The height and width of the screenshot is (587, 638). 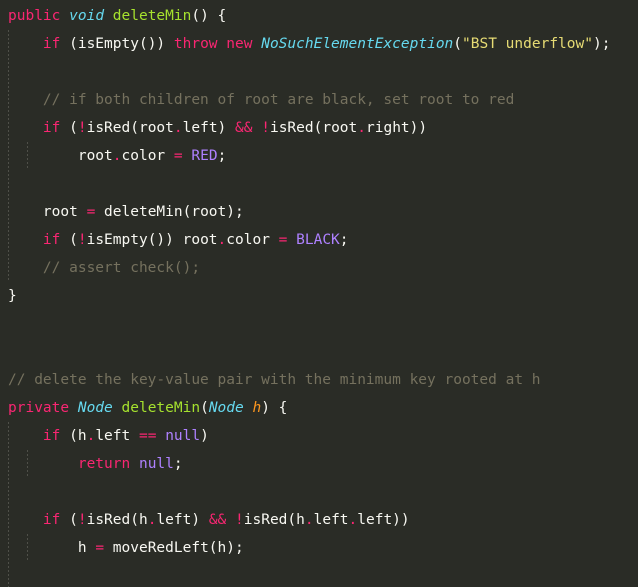 I want to click on code-line: root.color = RED;, so click(x=319, y=156).